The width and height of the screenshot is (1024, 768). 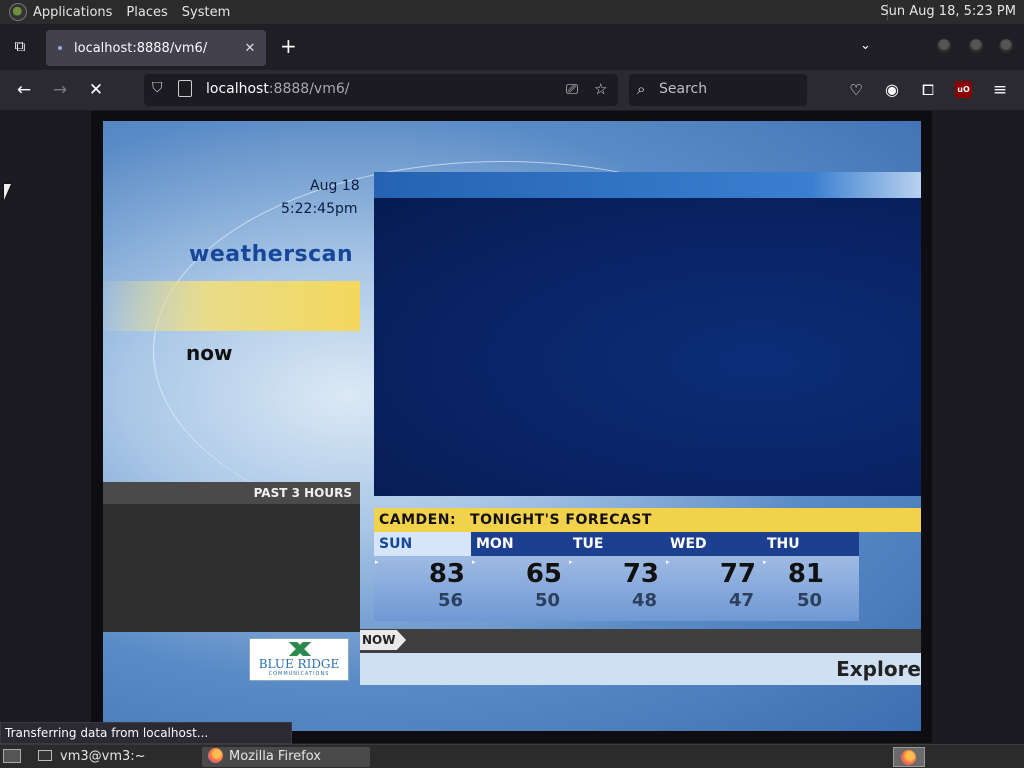 What do you see at coordinates (45, 755) in the screenshot?
I see `terminal-icon` at bounding box center [45, 755].